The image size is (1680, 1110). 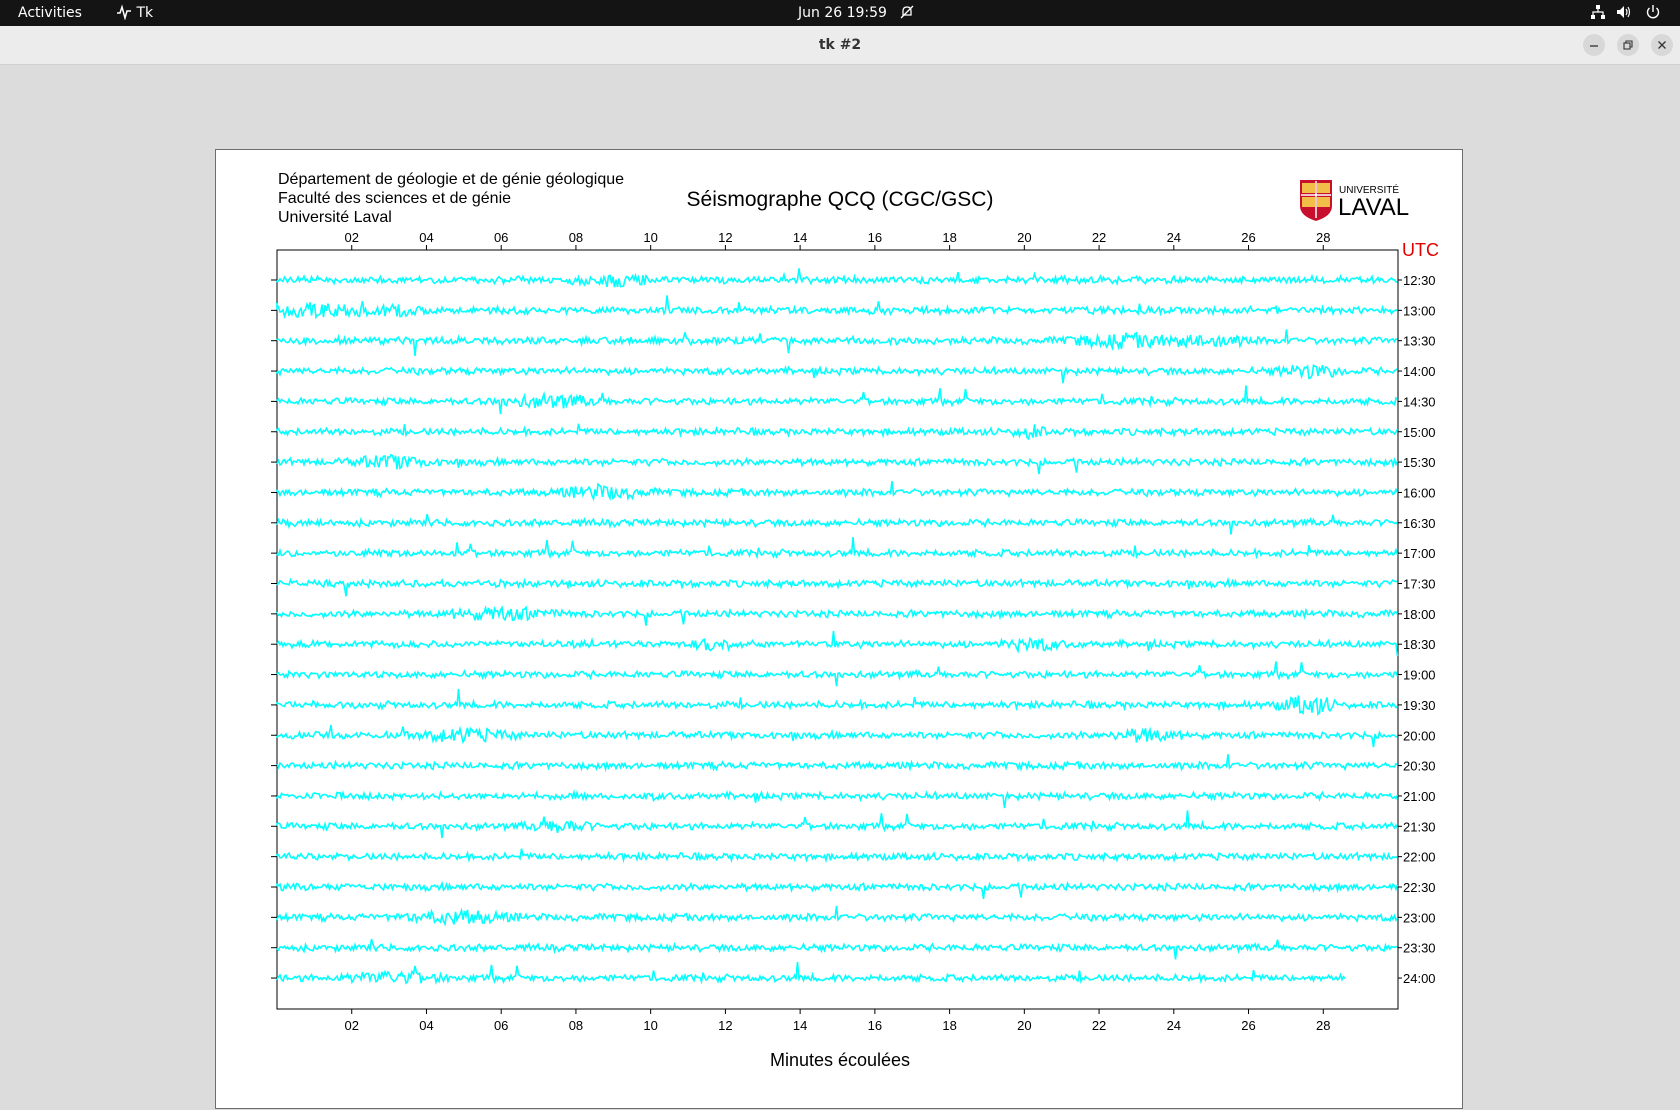 What do you see at coordinates (800, 1025) in the screenshot?
I see `x-tick-label-bottom: 14` at bounding box center [800, 1025].